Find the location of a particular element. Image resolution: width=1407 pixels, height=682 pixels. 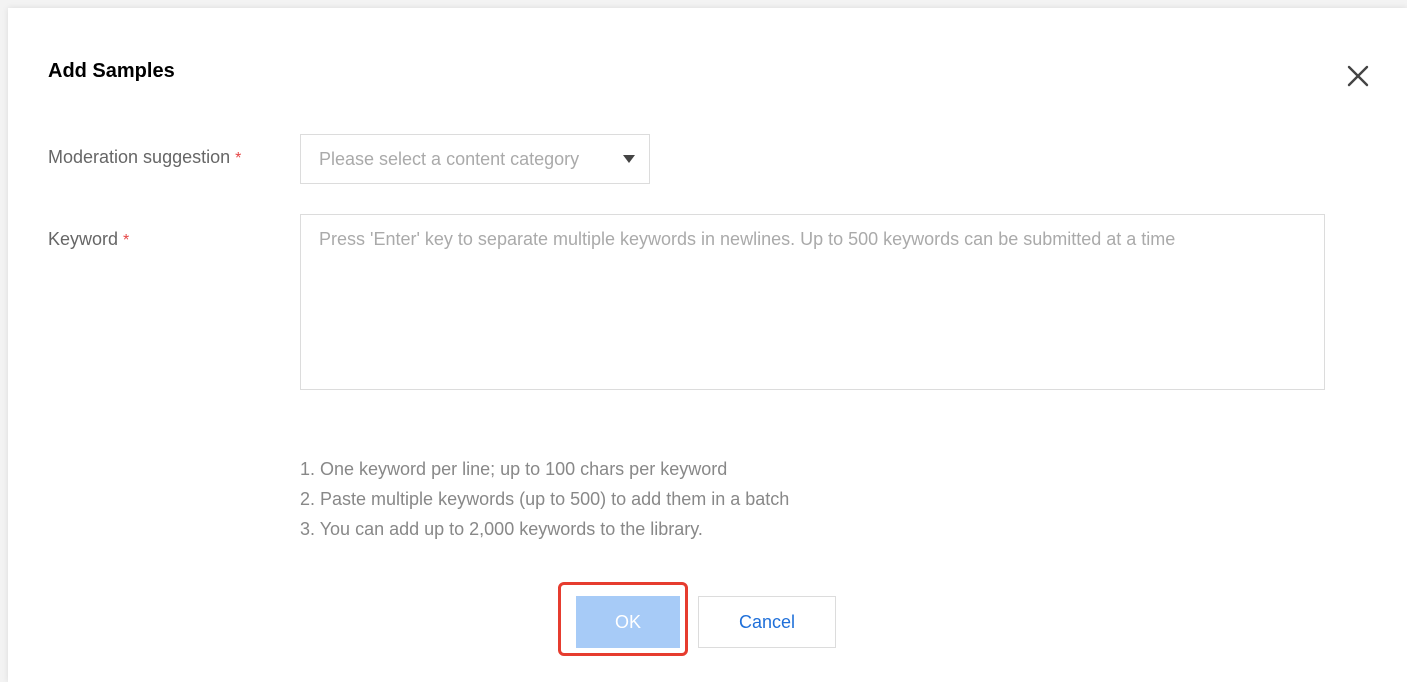

moderation-suggestion-label: Moderation suggestion * is located at coordinates (144, 157).